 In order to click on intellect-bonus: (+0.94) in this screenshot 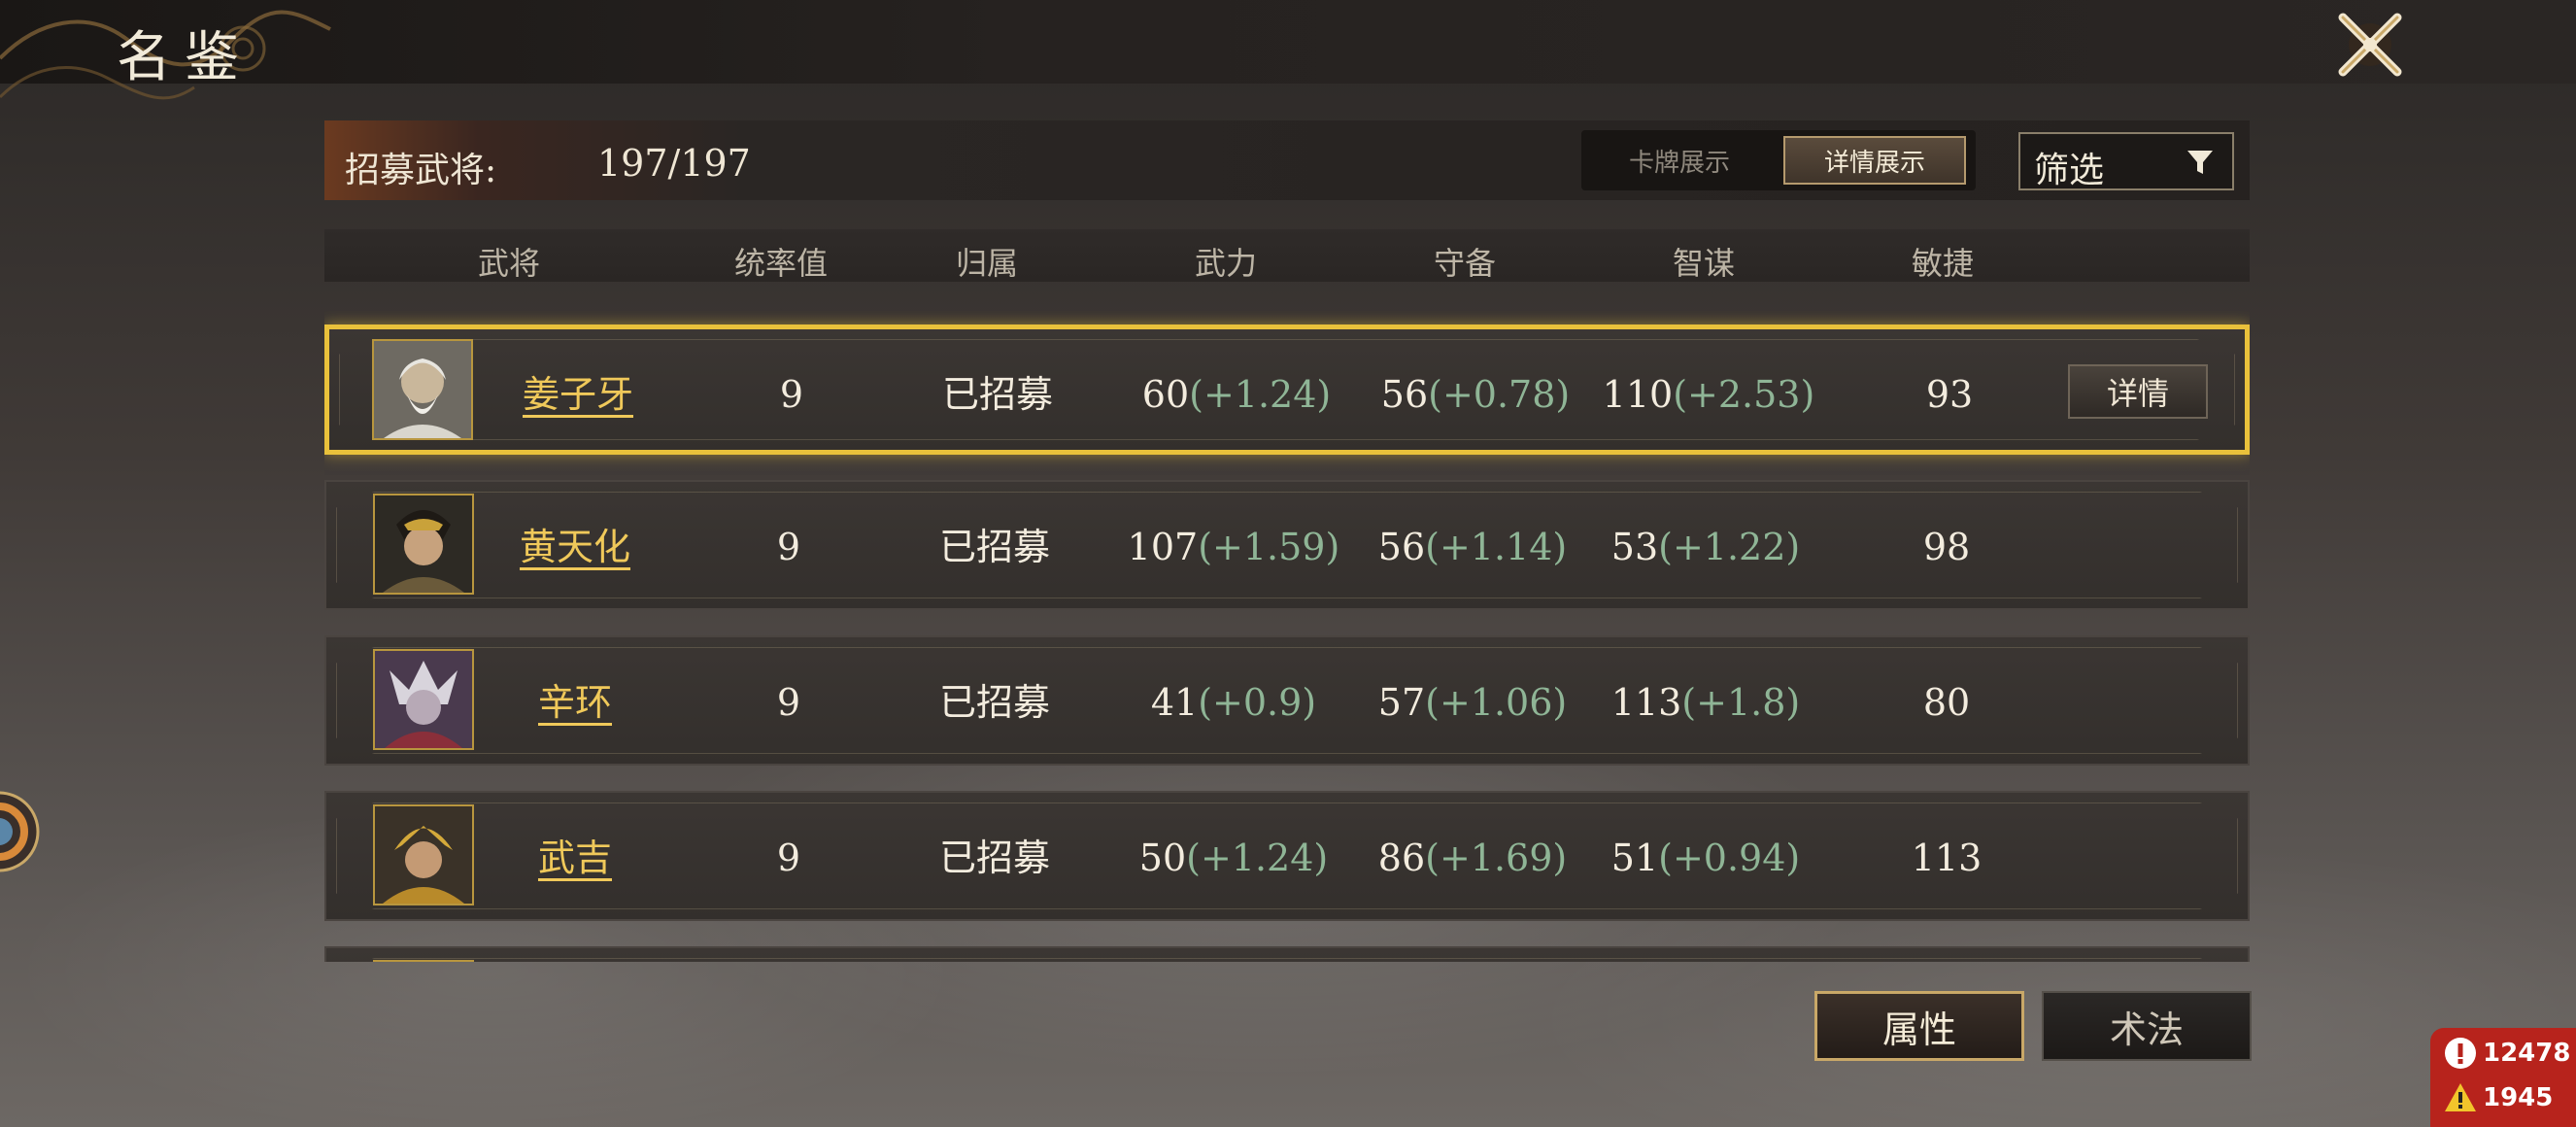, I will do `click(1729, 858)`.